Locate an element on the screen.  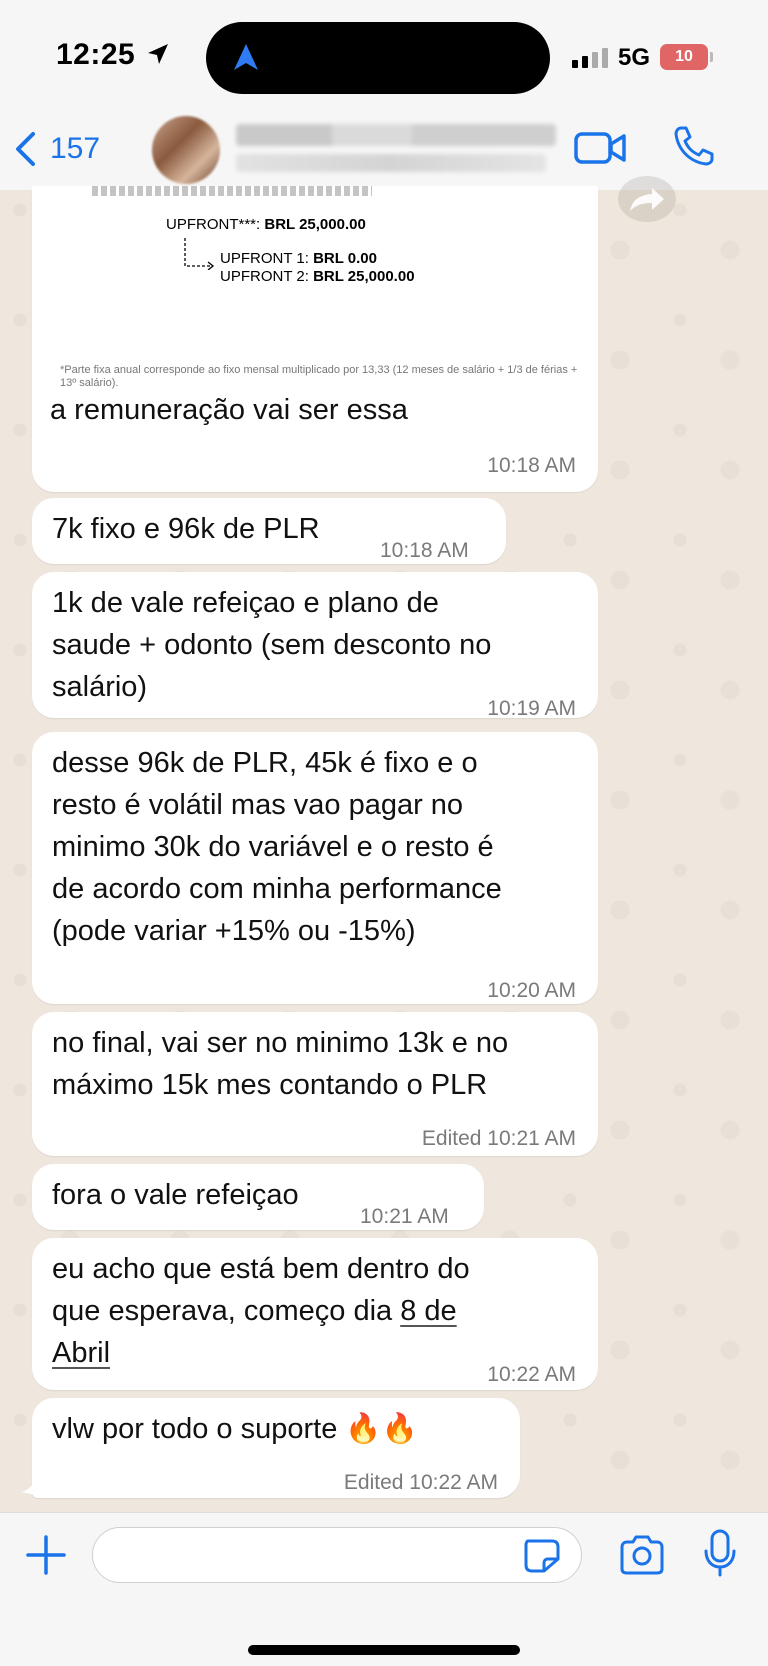
message-time: 10:20 AM is located at coordinates (531, 990).